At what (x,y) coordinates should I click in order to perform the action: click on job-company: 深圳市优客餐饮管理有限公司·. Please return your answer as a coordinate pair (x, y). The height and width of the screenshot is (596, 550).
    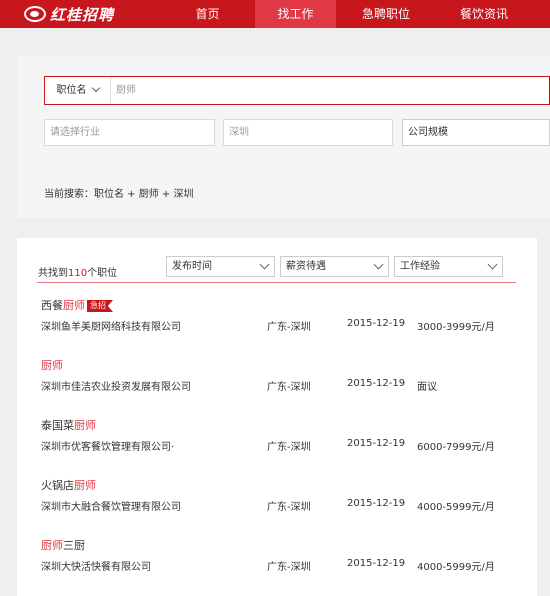
    Looking at the image, I should click on (107, 445).